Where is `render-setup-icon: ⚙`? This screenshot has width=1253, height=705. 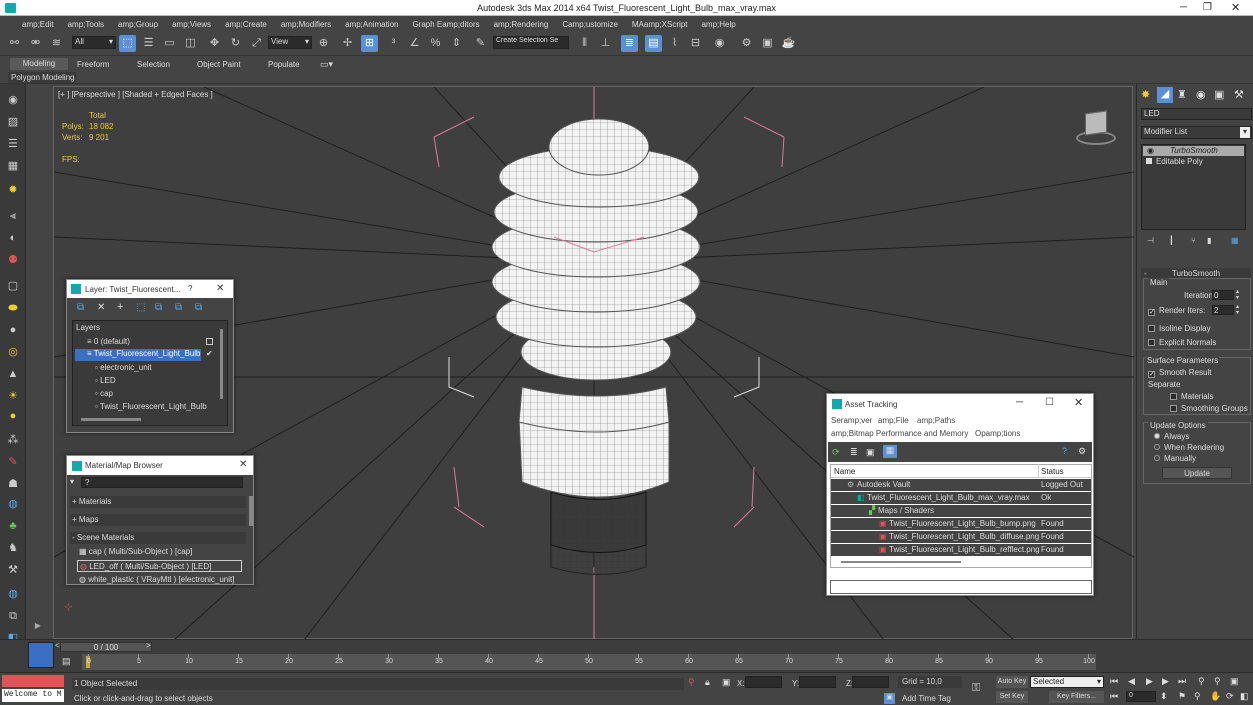 render-setup-icon: ⚙ is located at coordinates (746, 43).